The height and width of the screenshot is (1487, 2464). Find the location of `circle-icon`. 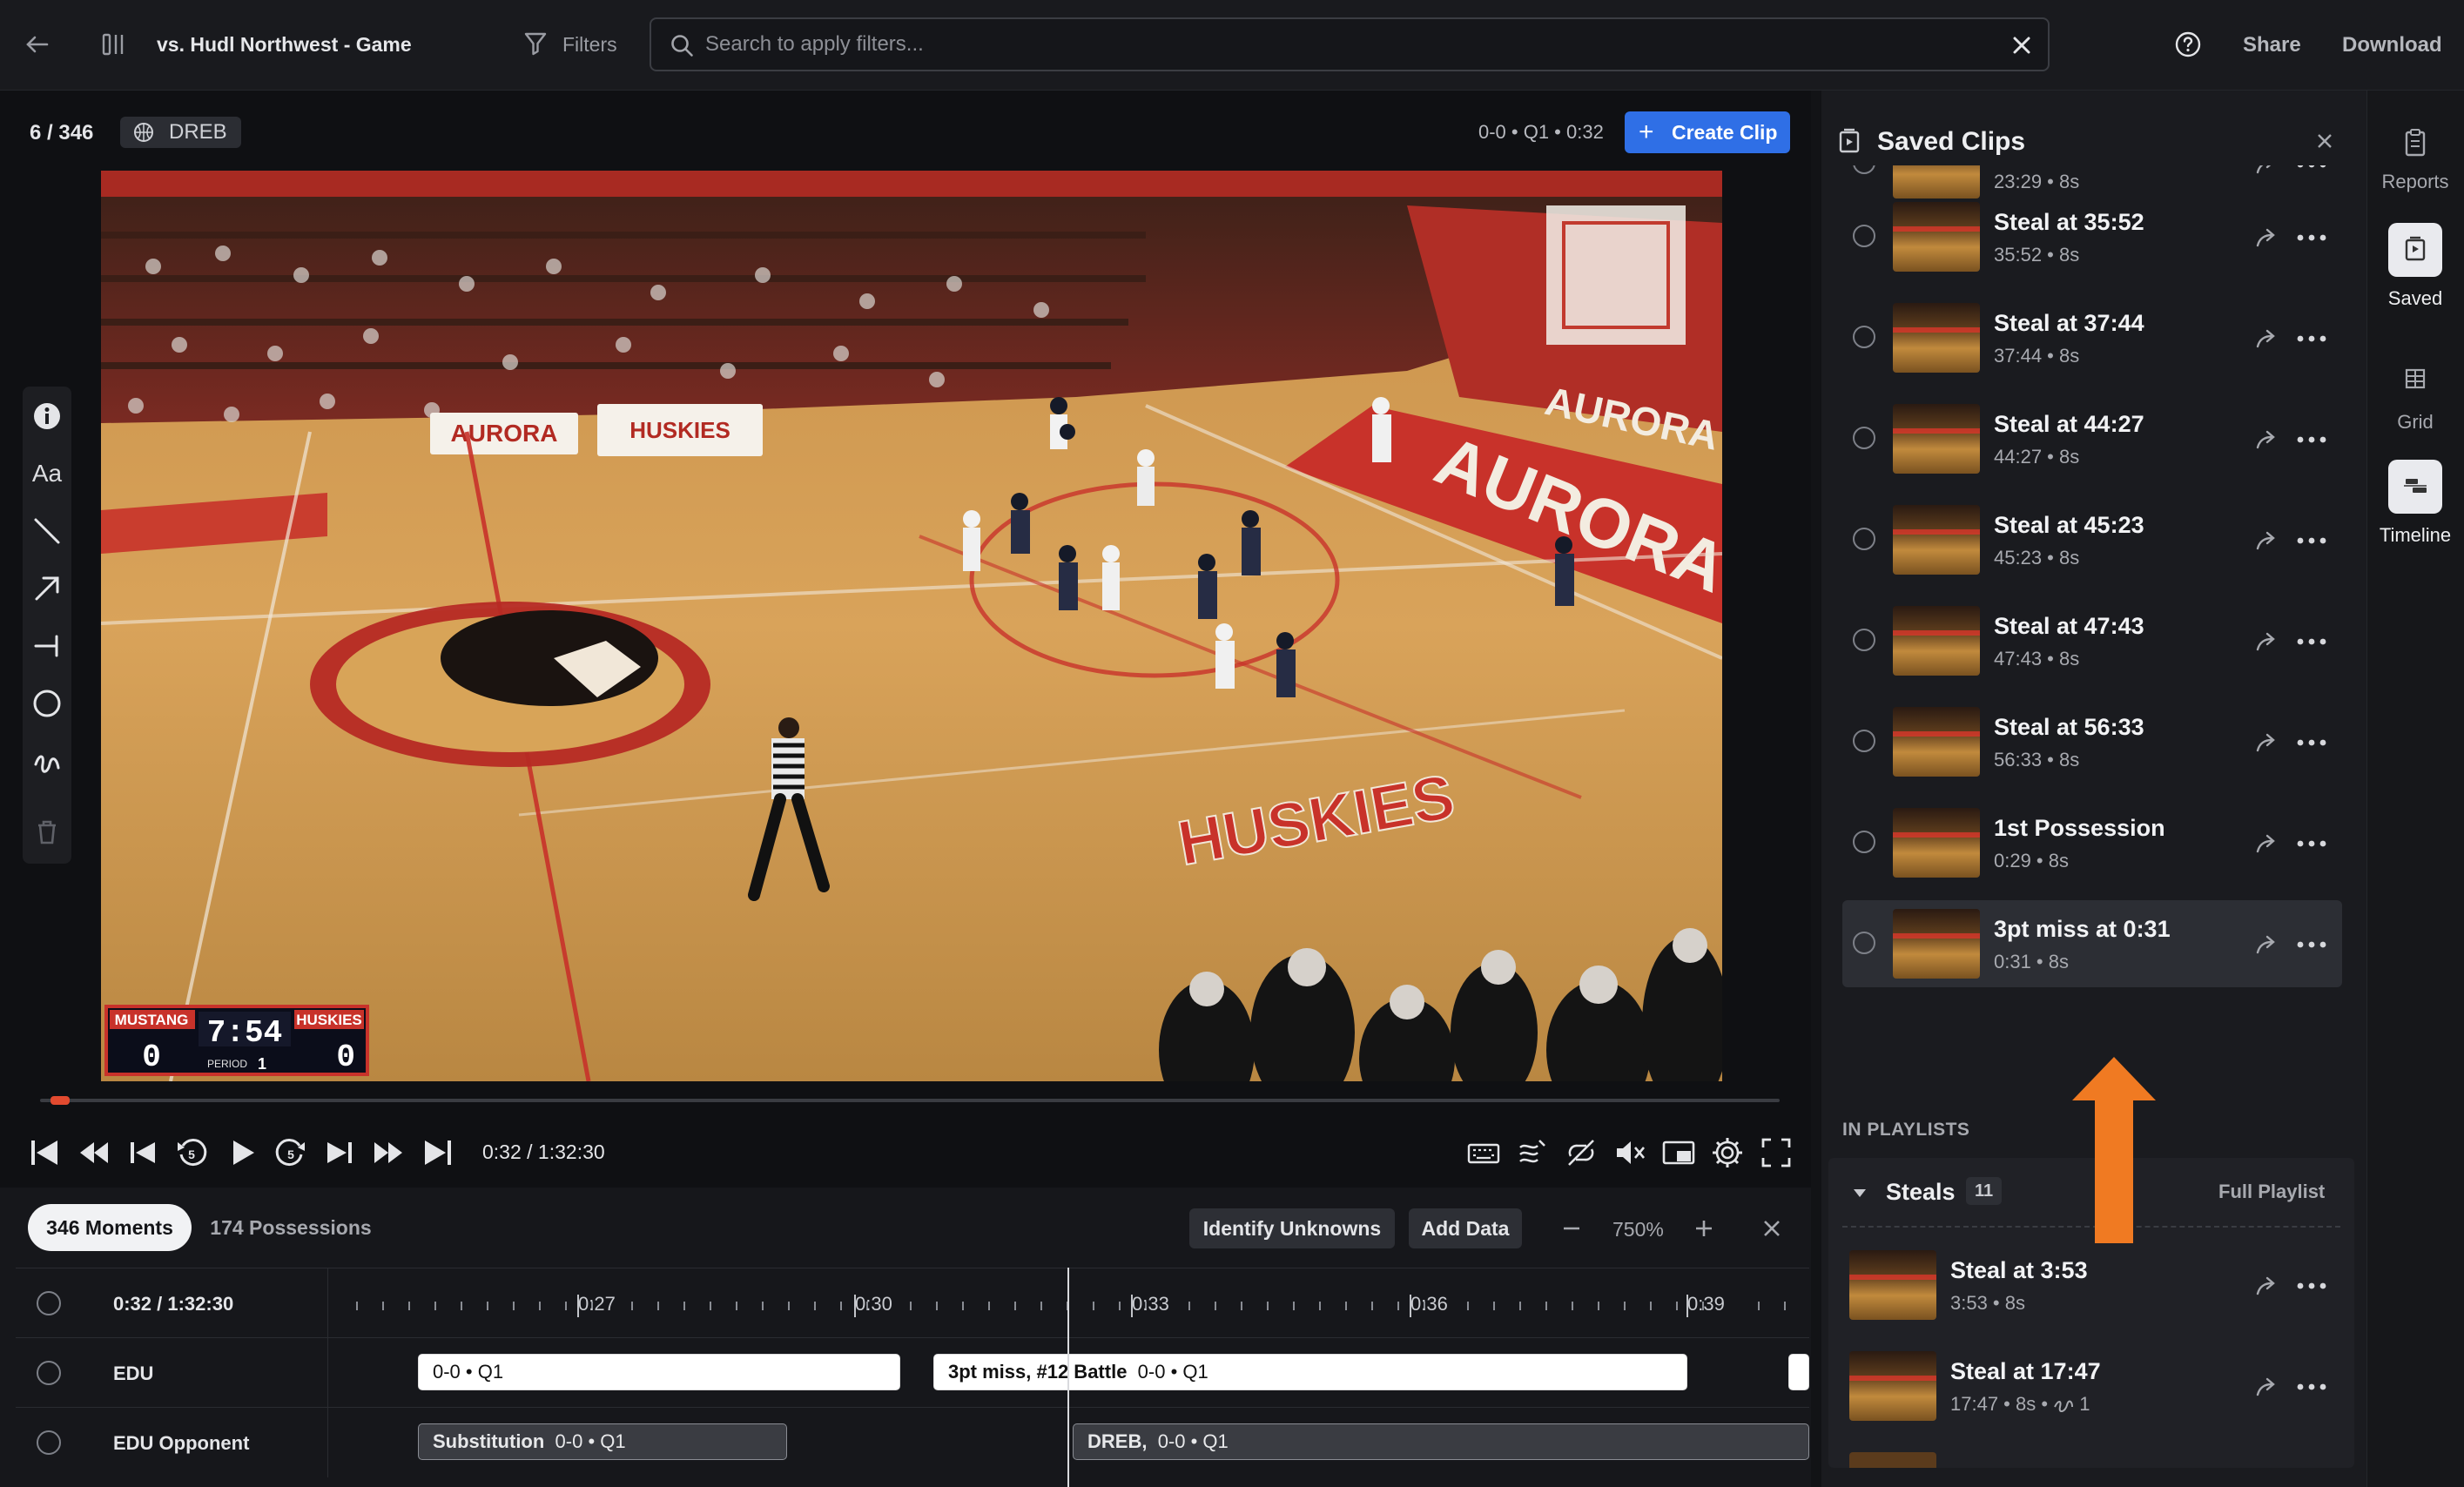

circle-icon is located at coordinates (47, 703).